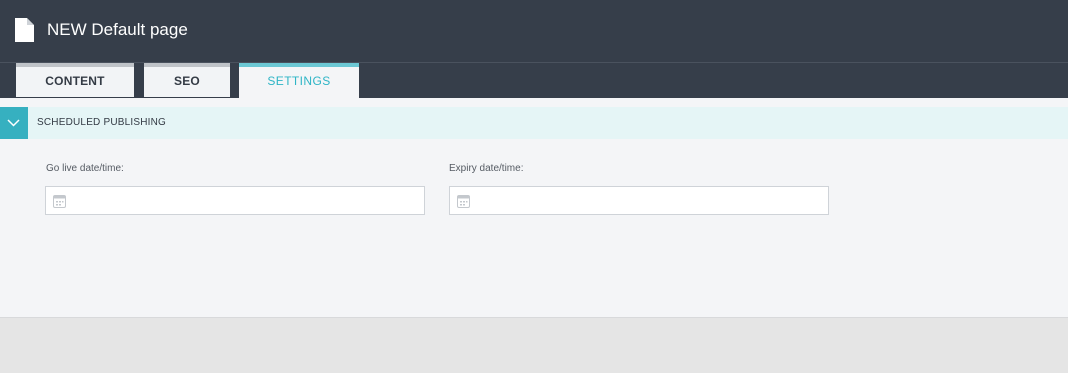 This screenshot has width=1068, height=373. Describe the element at coordinates (534, 123) in the screenshot. I see `scheduled-publishing-header: SCHEDULED PUBLISHING` at that location.